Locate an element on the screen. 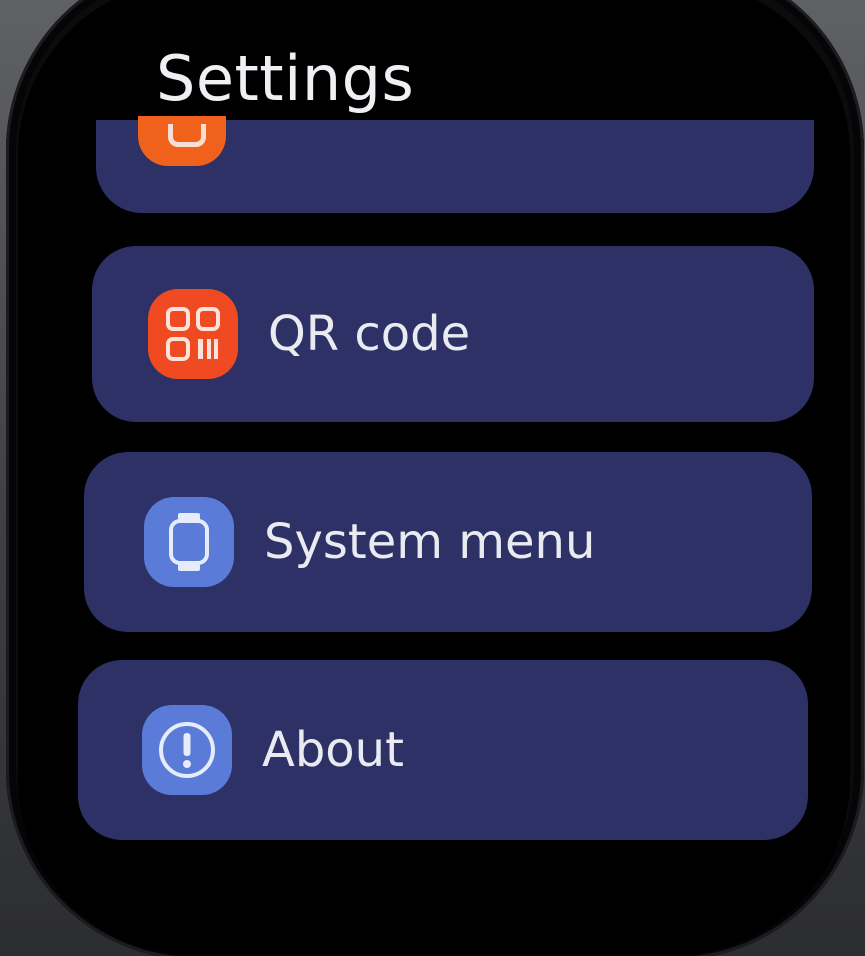  info-exclamation-icon is located at coordinates (187, 750).